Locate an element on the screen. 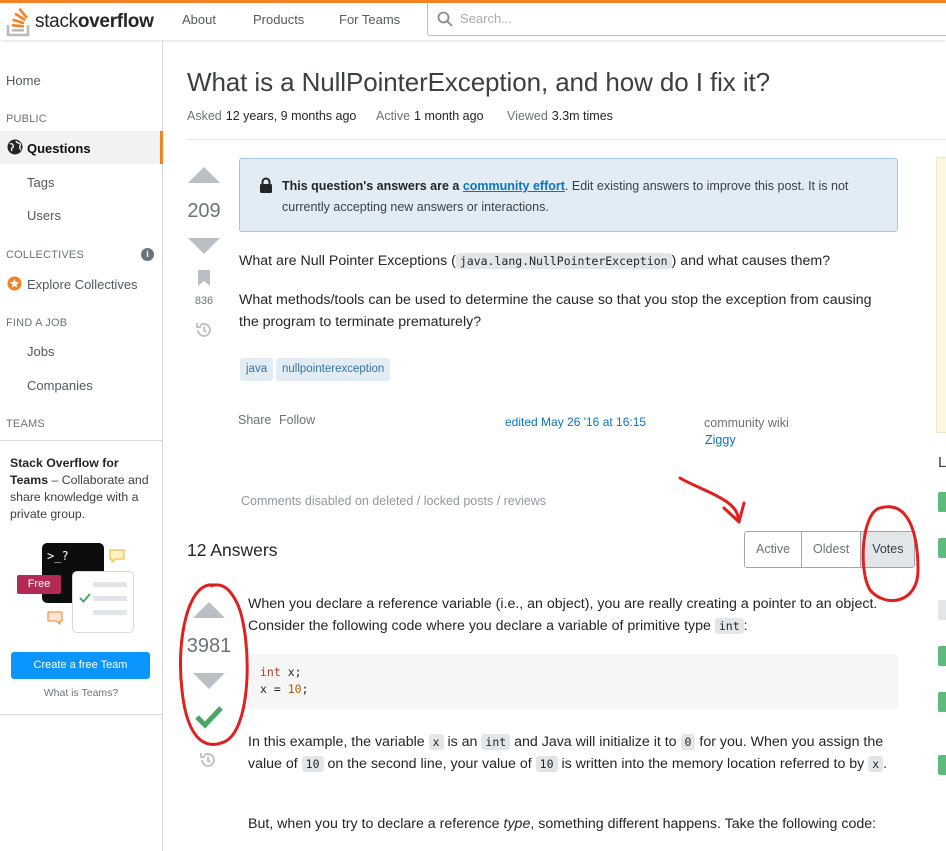  check-icon is located at coordinates (85, 598).